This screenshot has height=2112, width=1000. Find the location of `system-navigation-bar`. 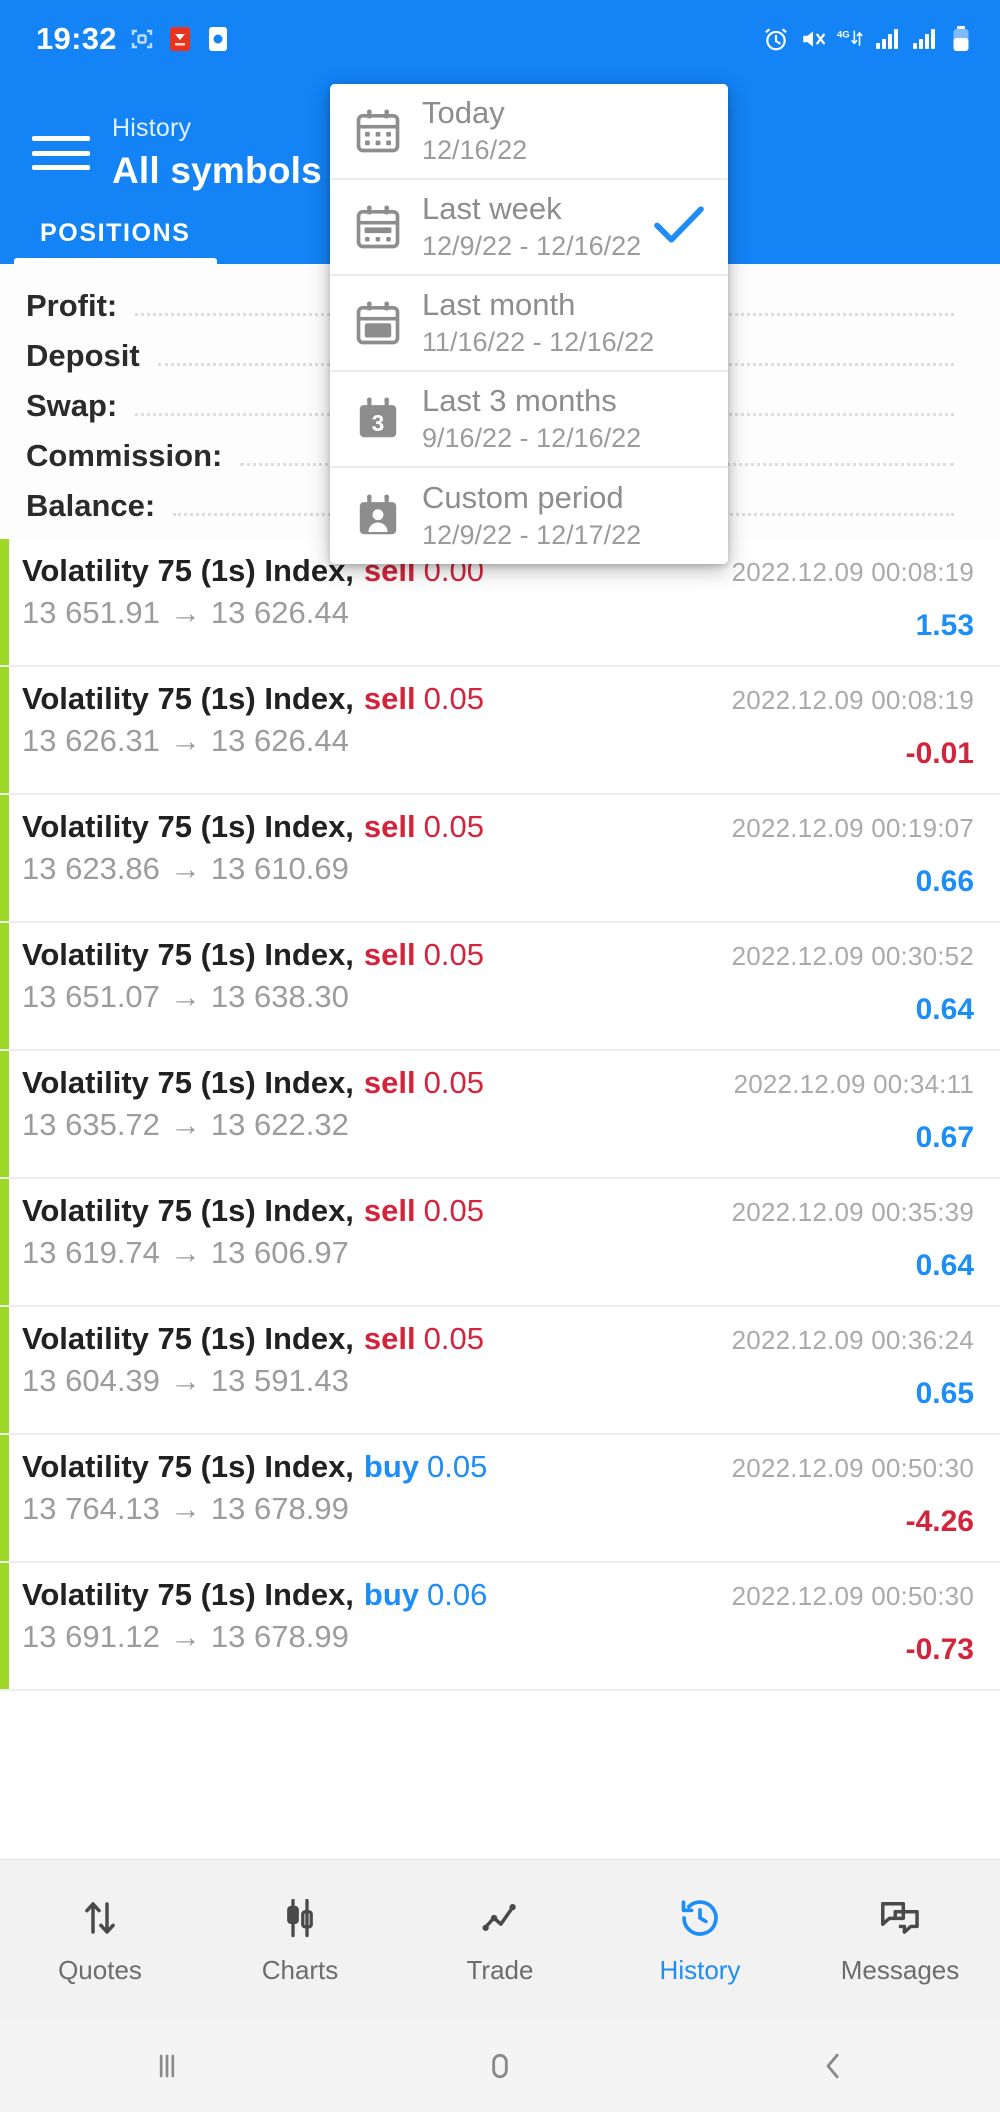

system-navigation-bar is located at coordinates (500, 2066).